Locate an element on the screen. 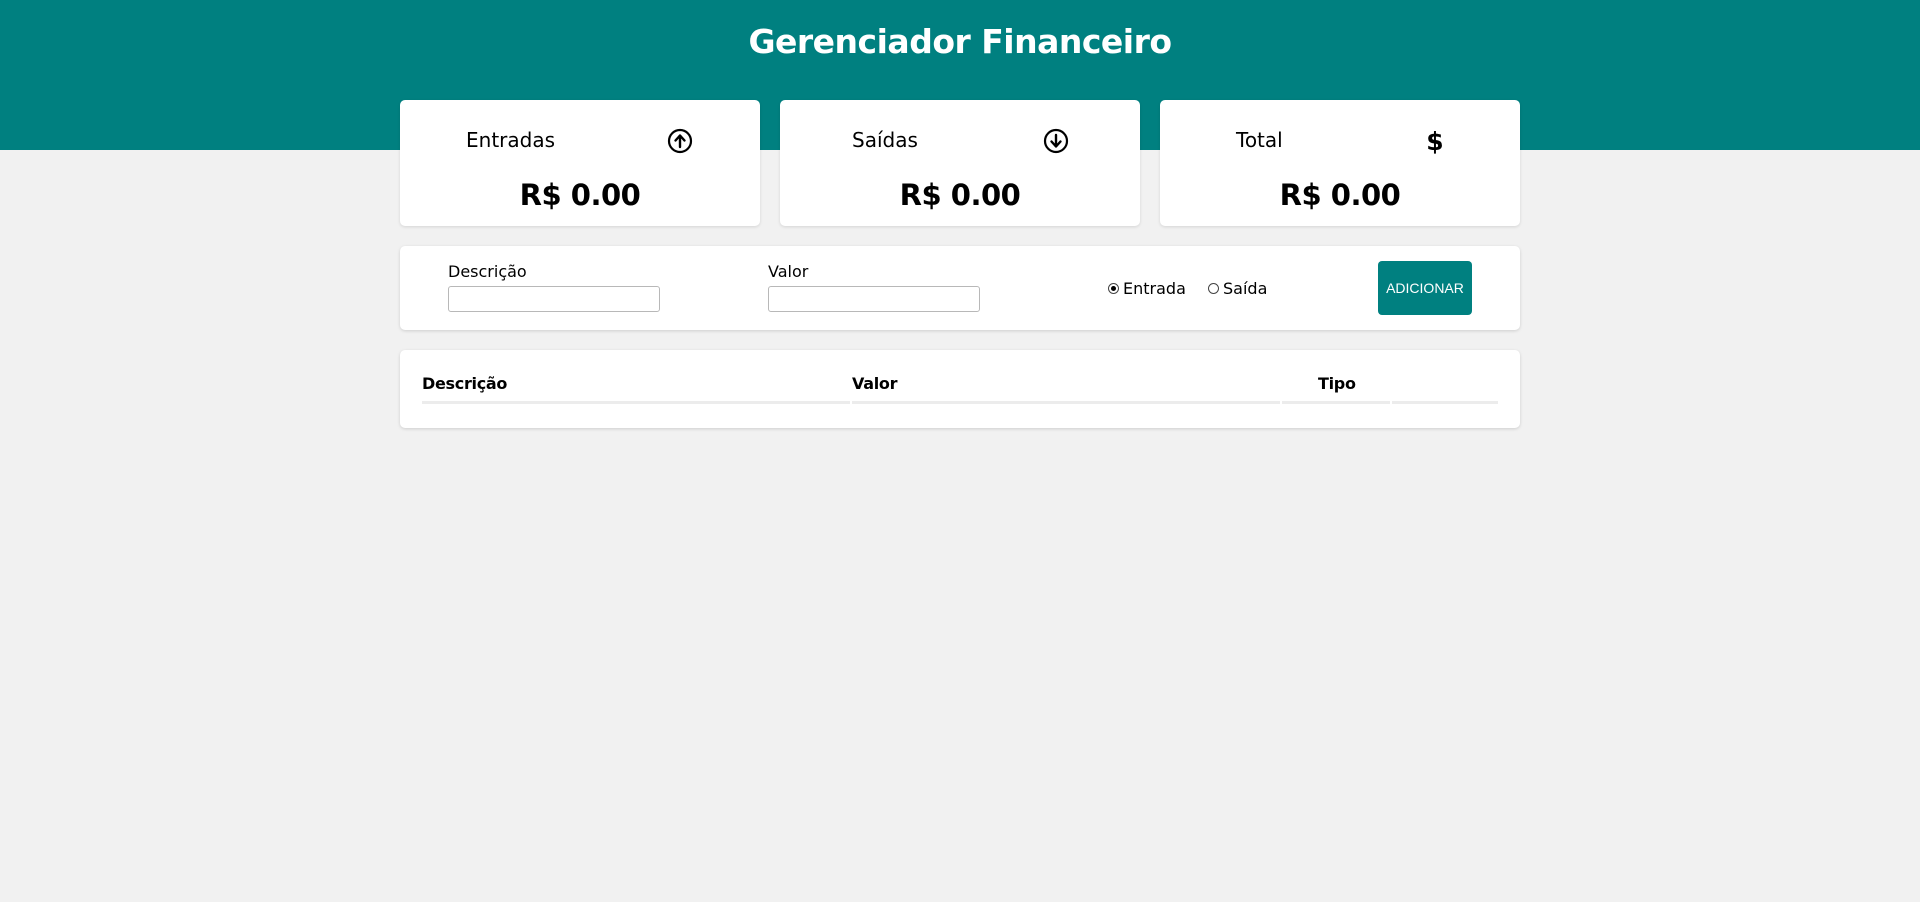  radio-entrada: Entrada is located at coordinates (1147, 288).